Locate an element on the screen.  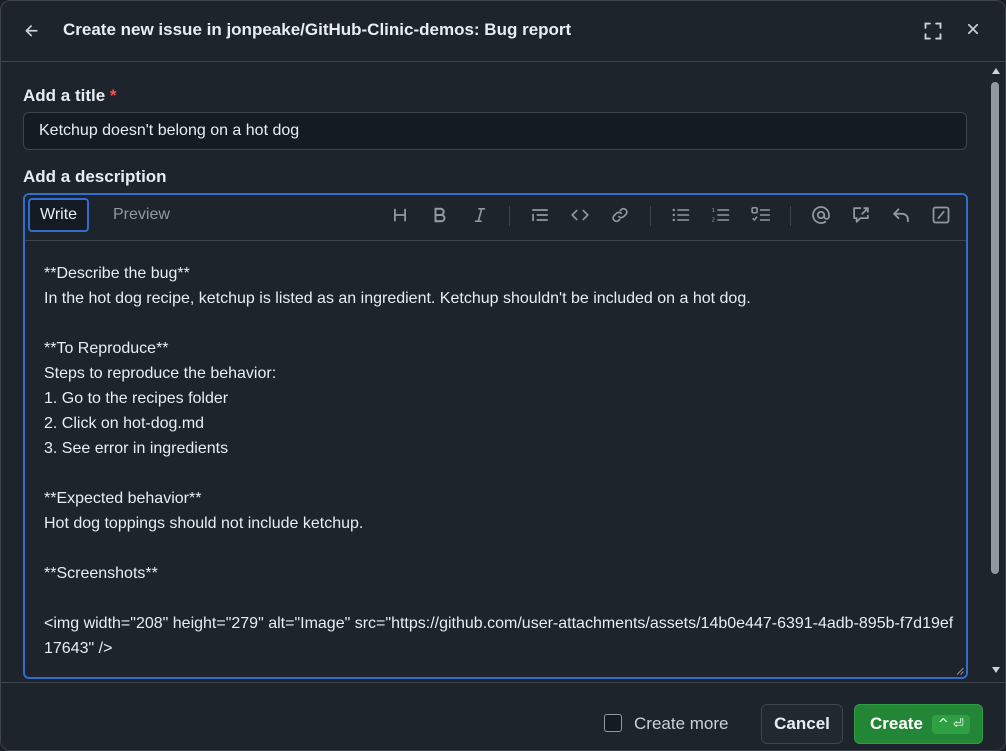
cross-reference-button is located at coordinates (861, 215).